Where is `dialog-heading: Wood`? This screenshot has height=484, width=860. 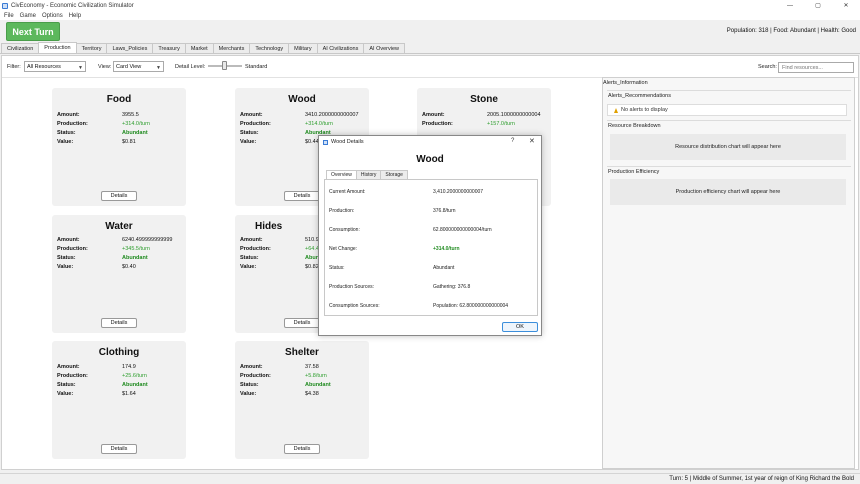 dialog-heading: Wood is located at coordinates (430, 159).